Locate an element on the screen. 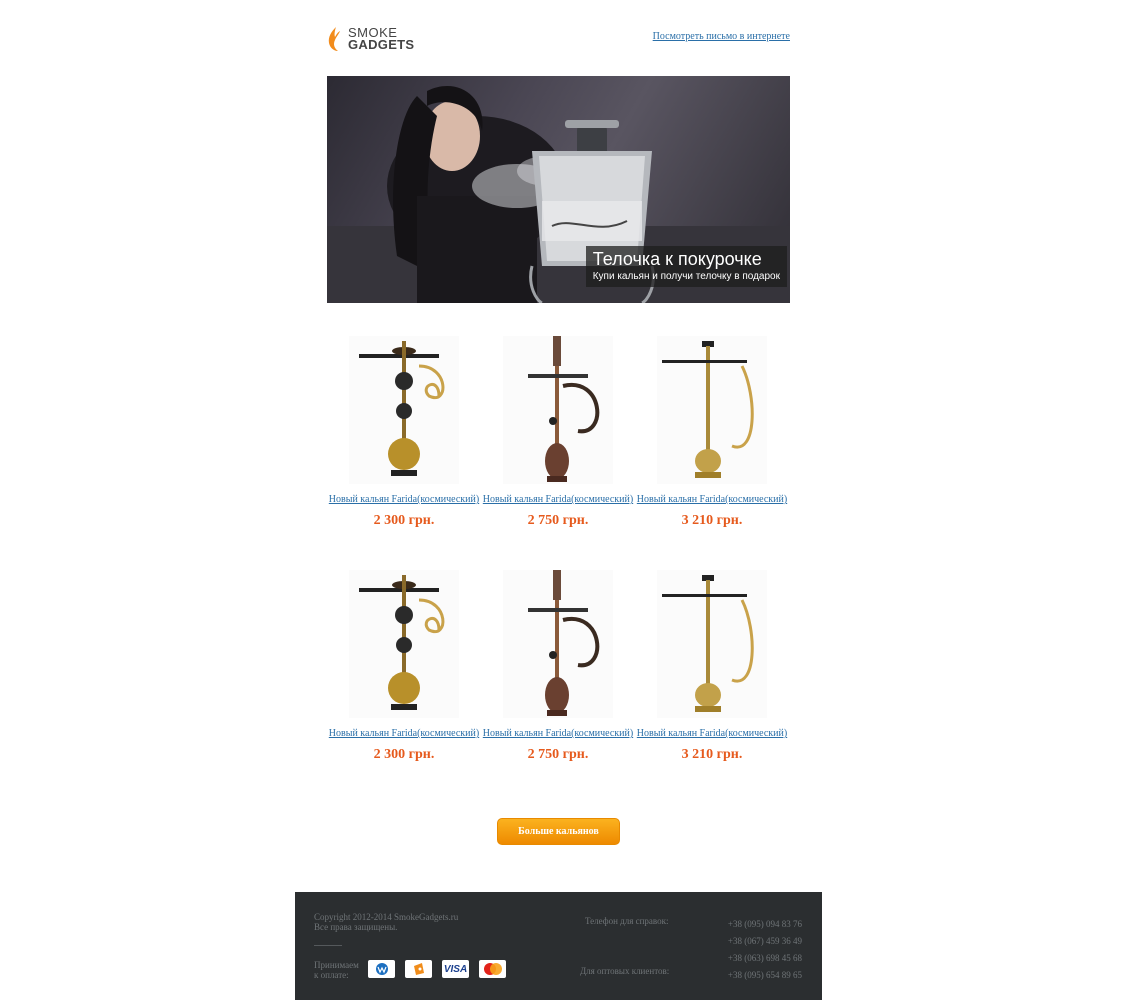 The image size is (1124, 1000). flame-icon is located at coordinates (334, 39).